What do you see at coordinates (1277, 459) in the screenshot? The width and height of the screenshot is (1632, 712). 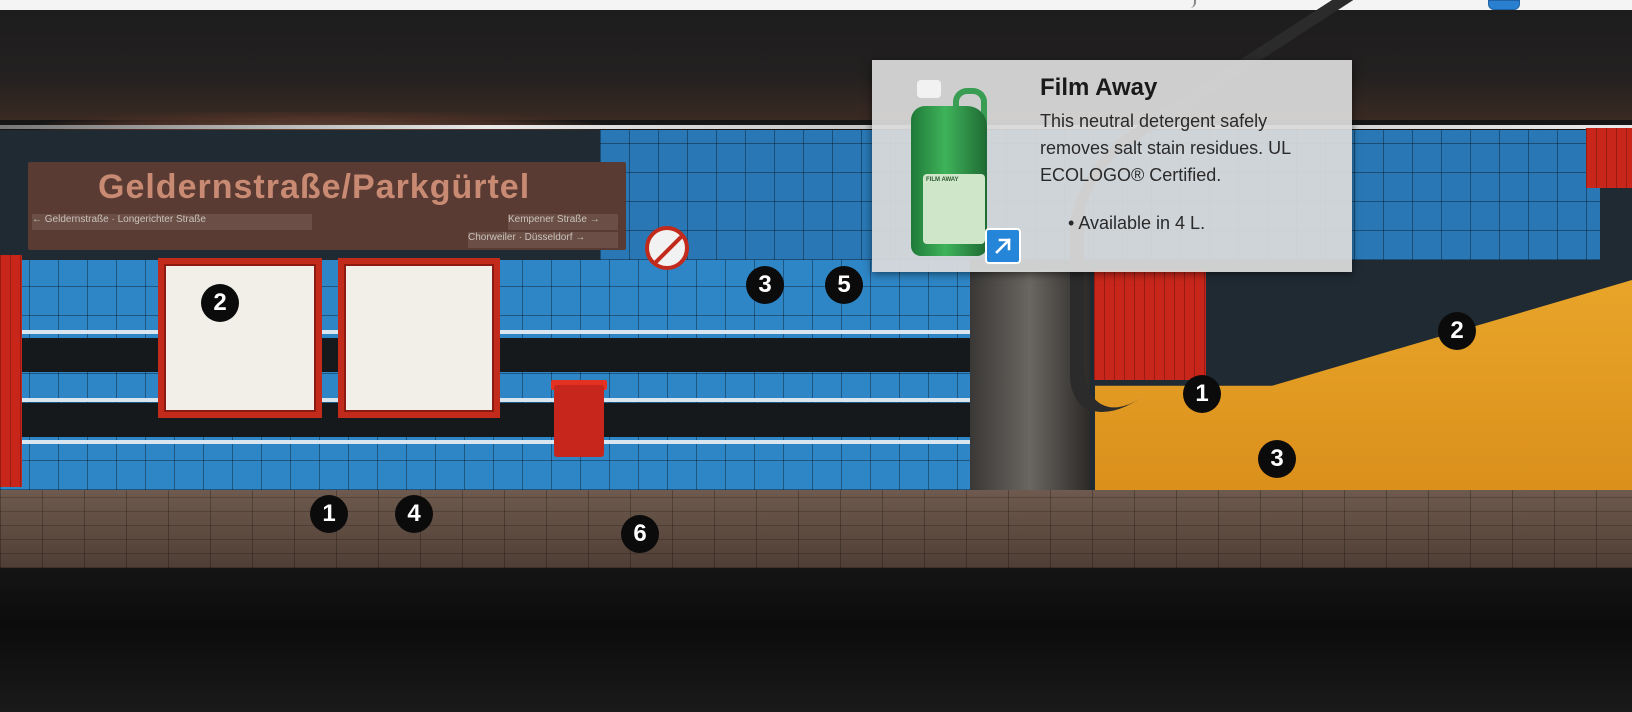 I see `hotspot-3-panel: 3` at bounding box center [1277, 459].